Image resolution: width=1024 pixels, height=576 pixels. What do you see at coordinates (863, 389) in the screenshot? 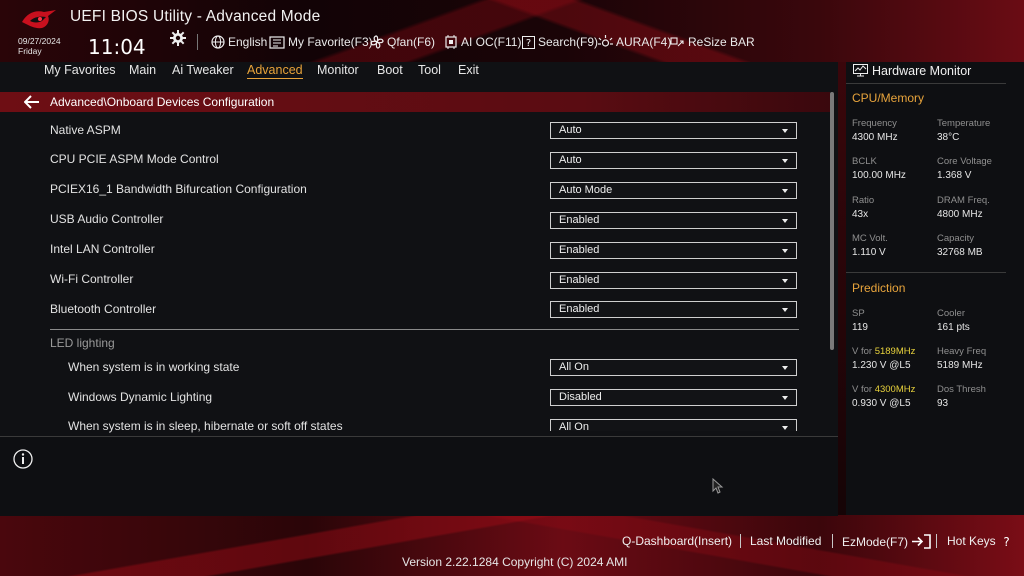
I see `hw-label-prefix: V for` at bounding box center [863, 389].